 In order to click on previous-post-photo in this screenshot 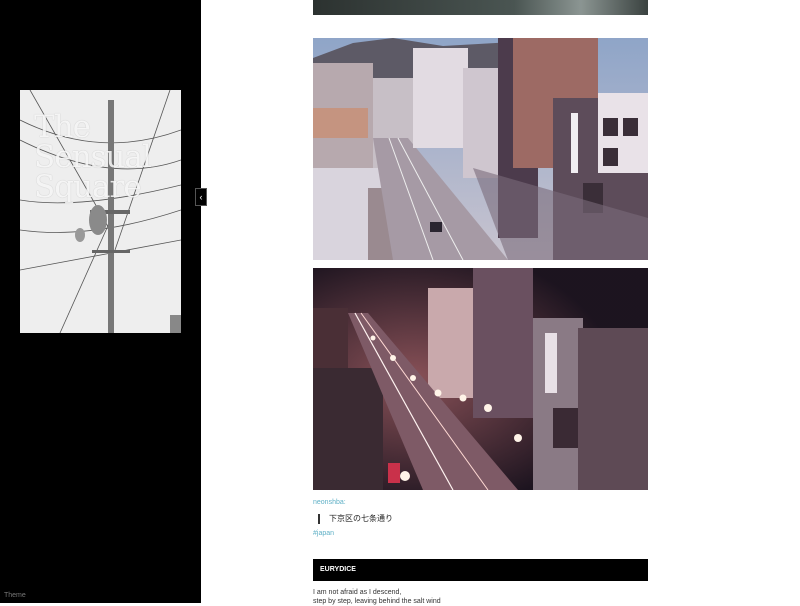, I will do `click(480, 7)`.